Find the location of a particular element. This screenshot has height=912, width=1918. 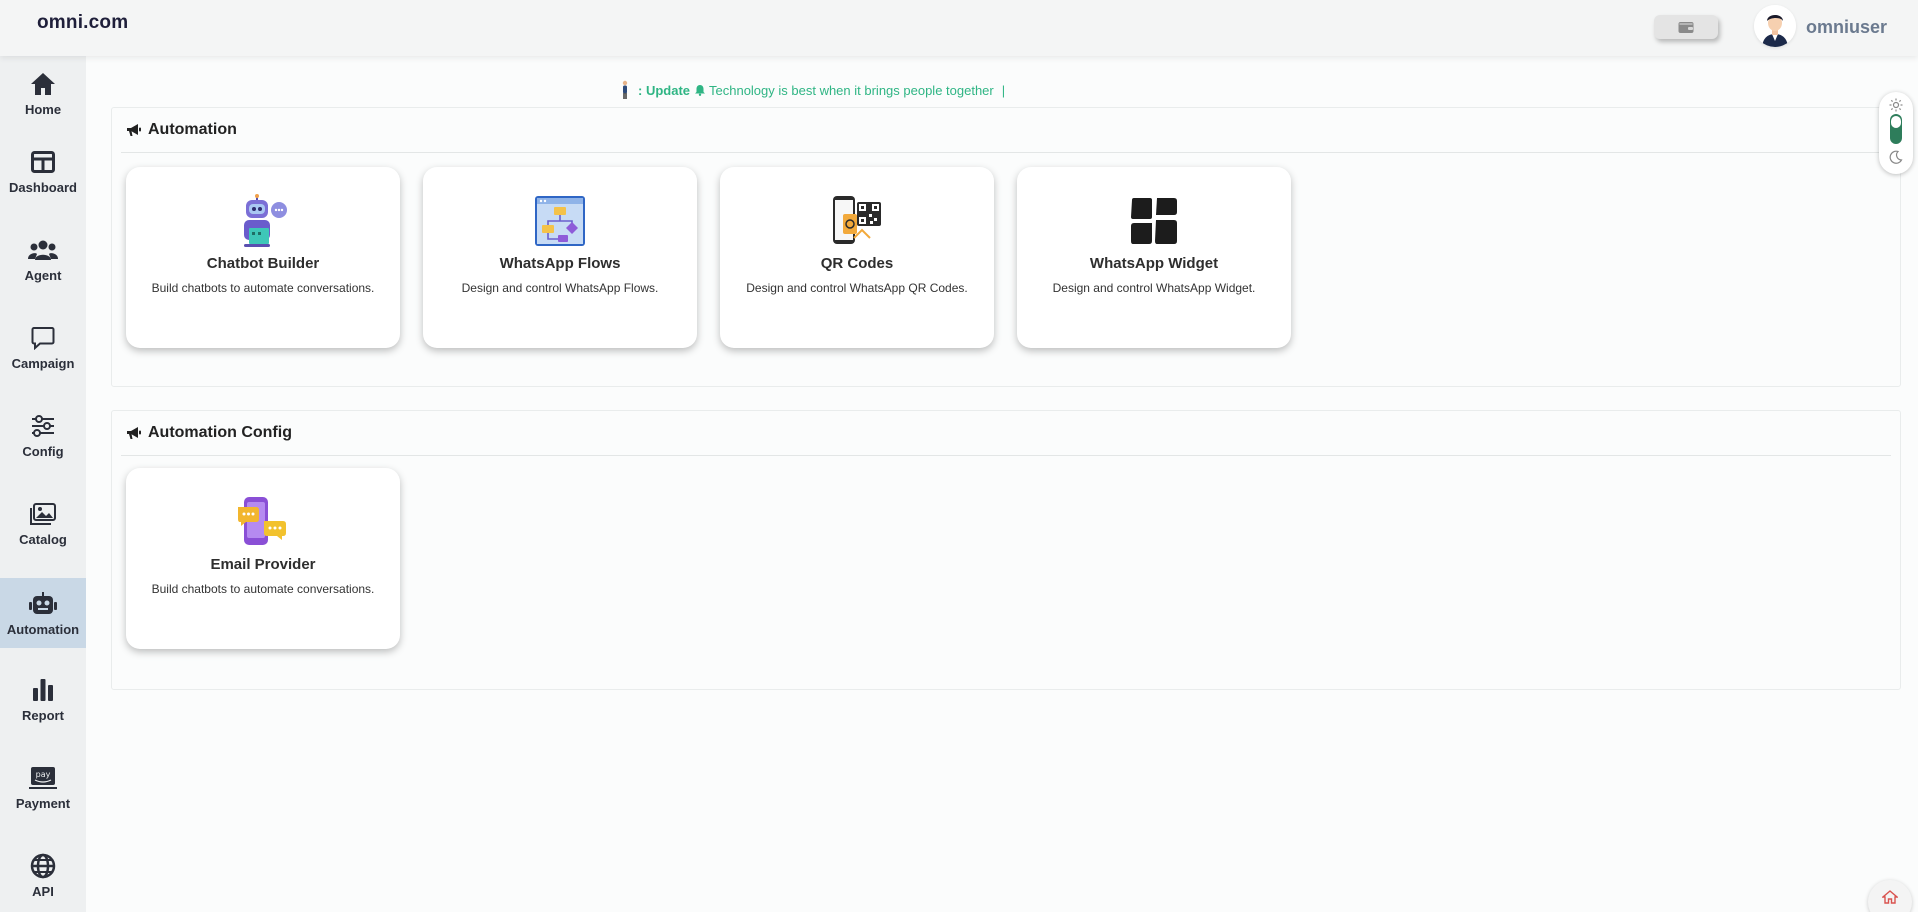

card-title: Chatbot Builder is located at coordinates (263, 263).